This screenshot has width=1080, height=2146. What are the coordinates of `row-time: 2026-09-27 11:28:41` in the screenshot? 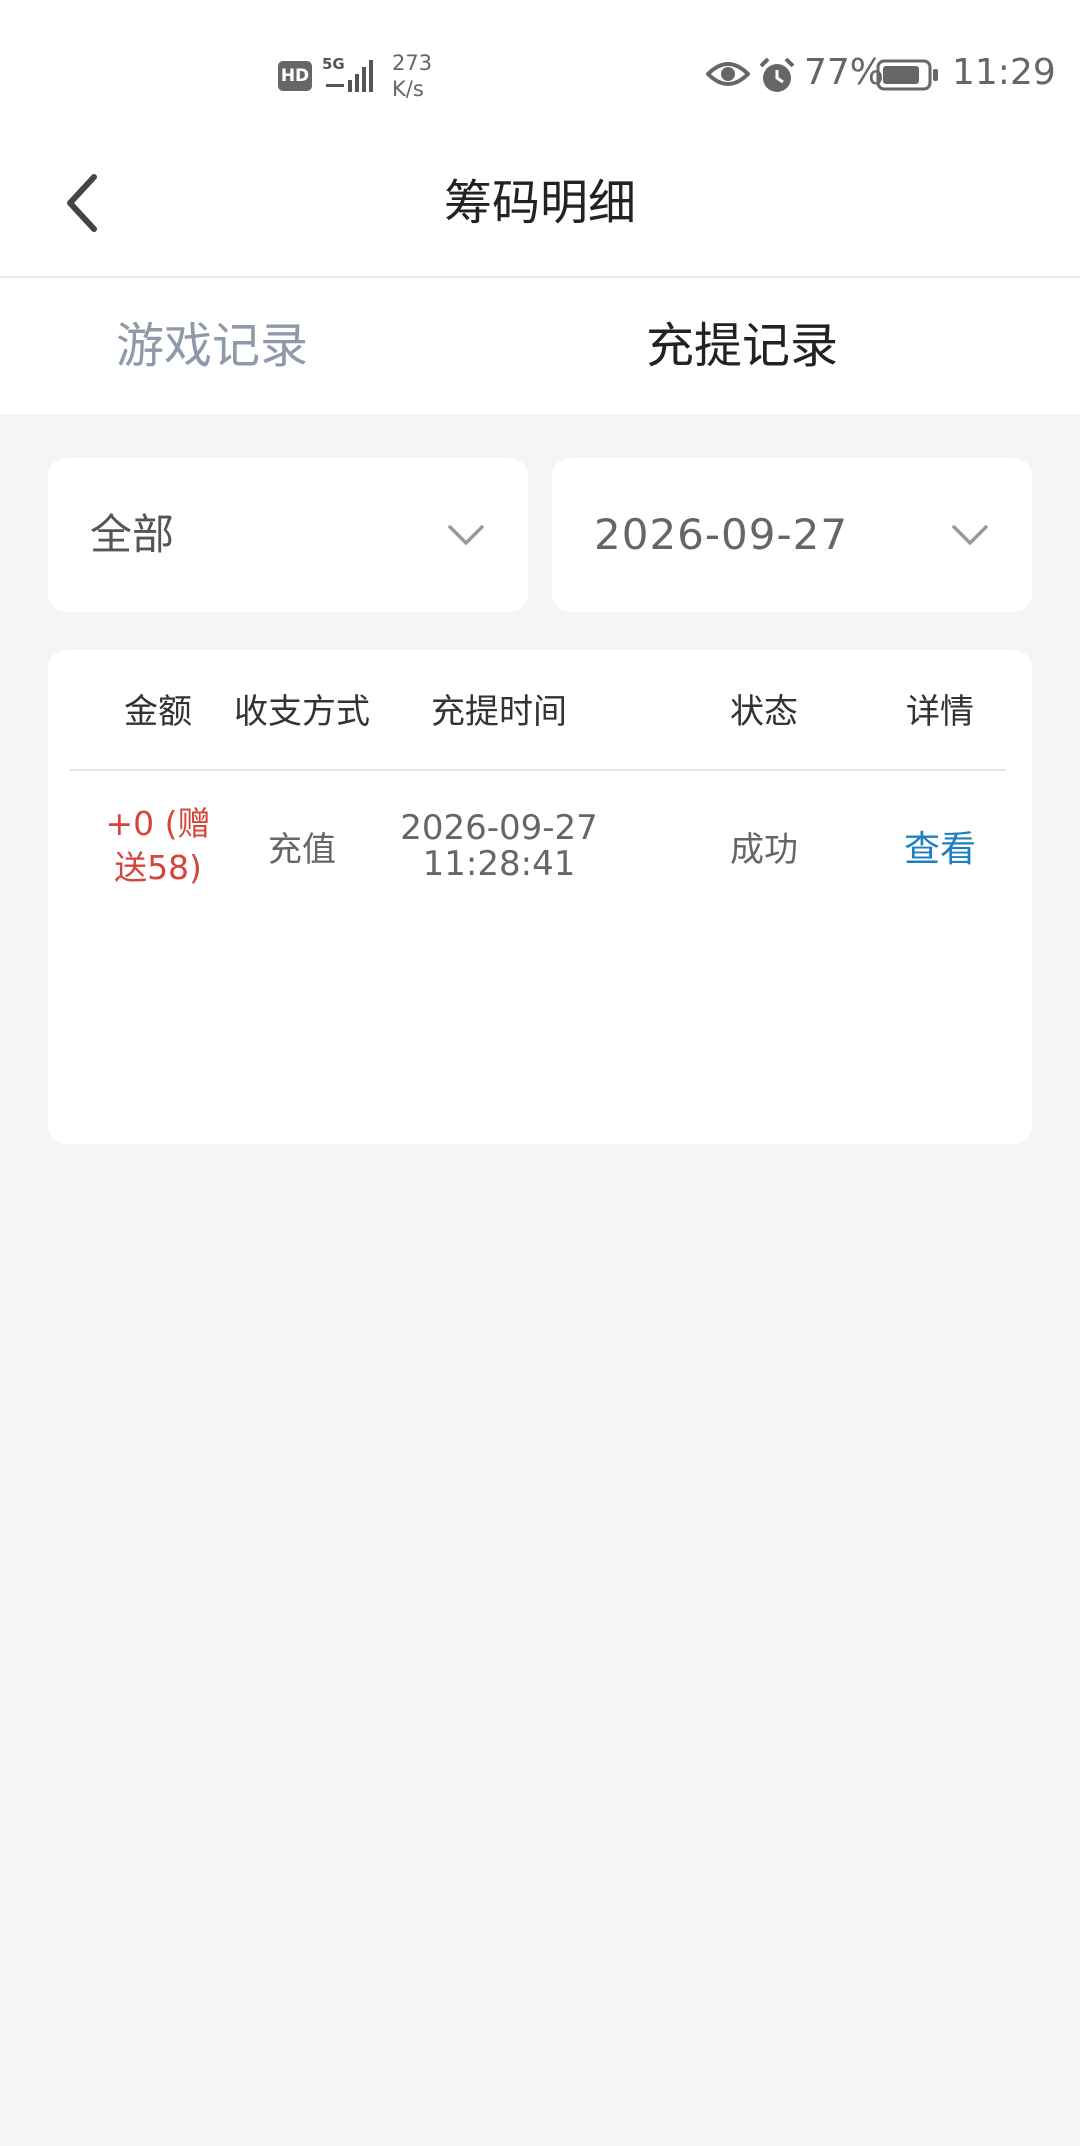 It's located at (499, 846).